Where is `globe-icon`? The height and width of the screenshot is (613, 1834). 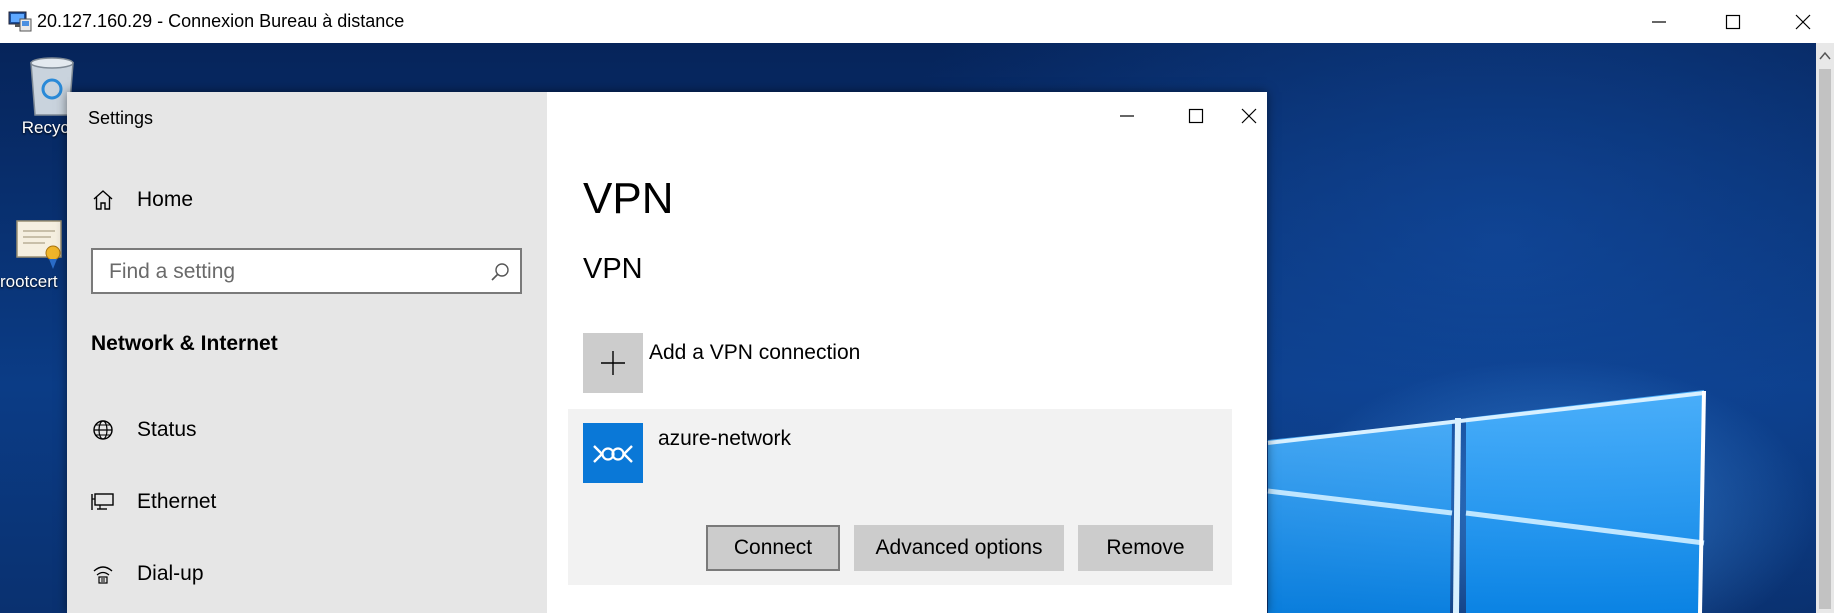 globe-icon is located at coordinates (103, 430).